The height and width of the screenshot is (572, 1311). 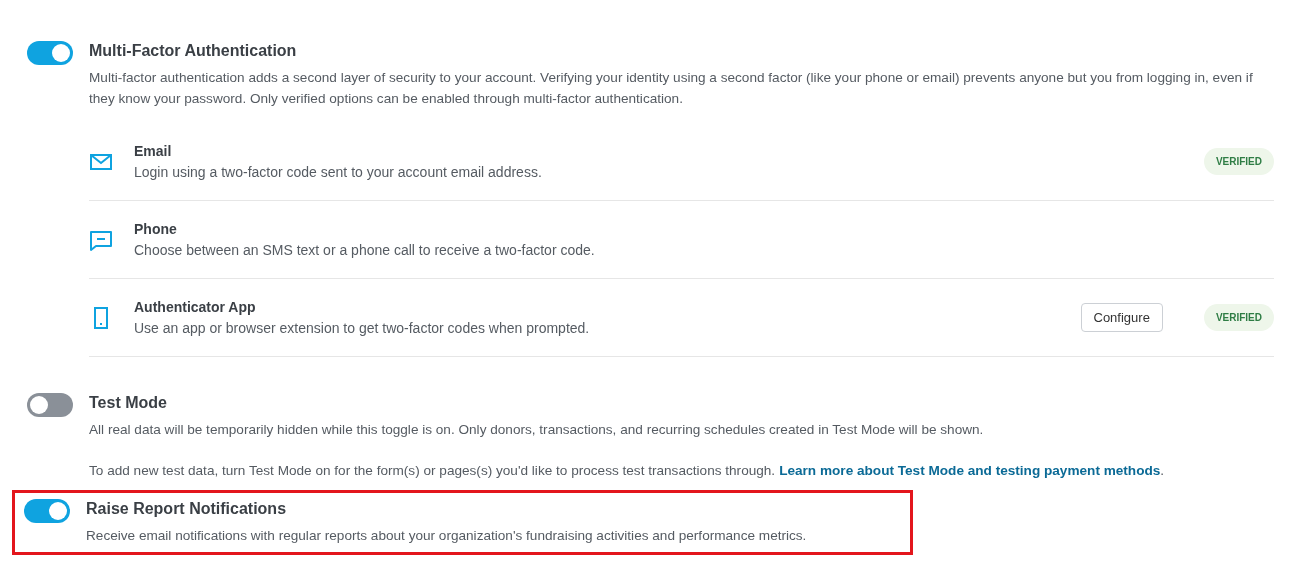 What do you see at coordinates (537, 430) in the screenshot?
I see `setting-description: All real data will be temporarily hidden while this toggle is on. Only donors, transactions, and recurring schedules created in Test Mode will be shown.` at bounding box center [537, 430].